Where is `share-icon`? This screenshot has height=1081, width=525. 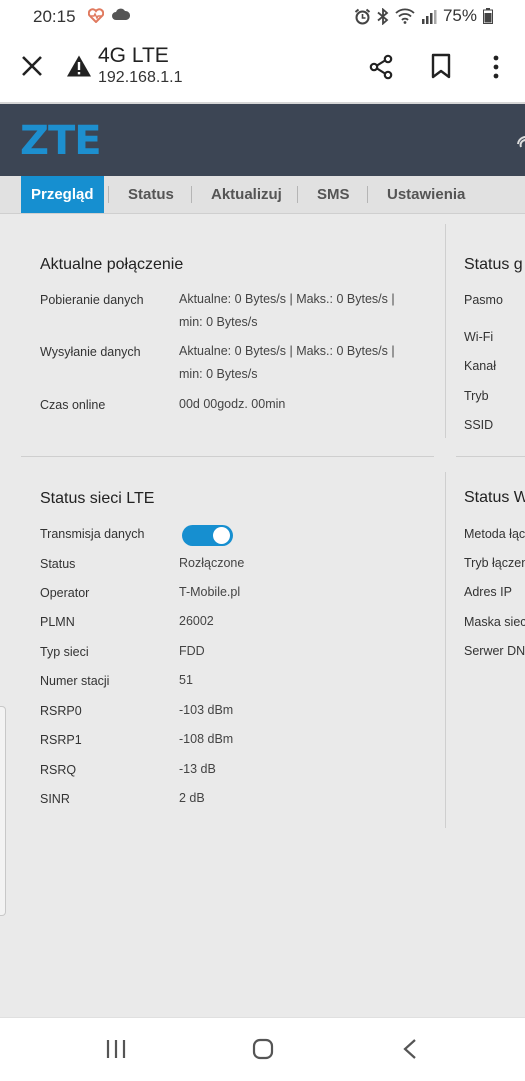
share-icon is located at coordinates (381, 67).